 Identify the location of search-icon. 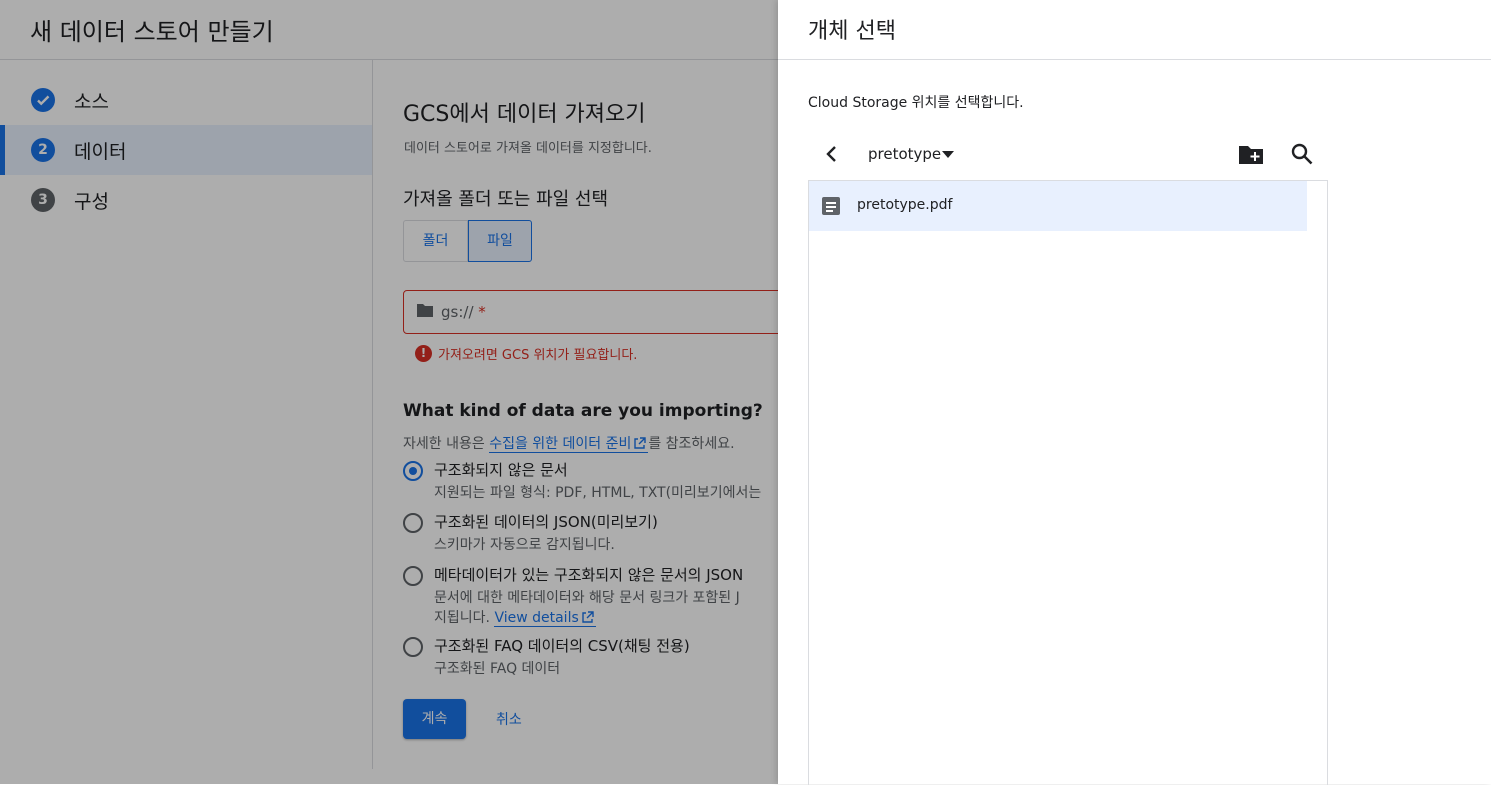
(1302, 156).